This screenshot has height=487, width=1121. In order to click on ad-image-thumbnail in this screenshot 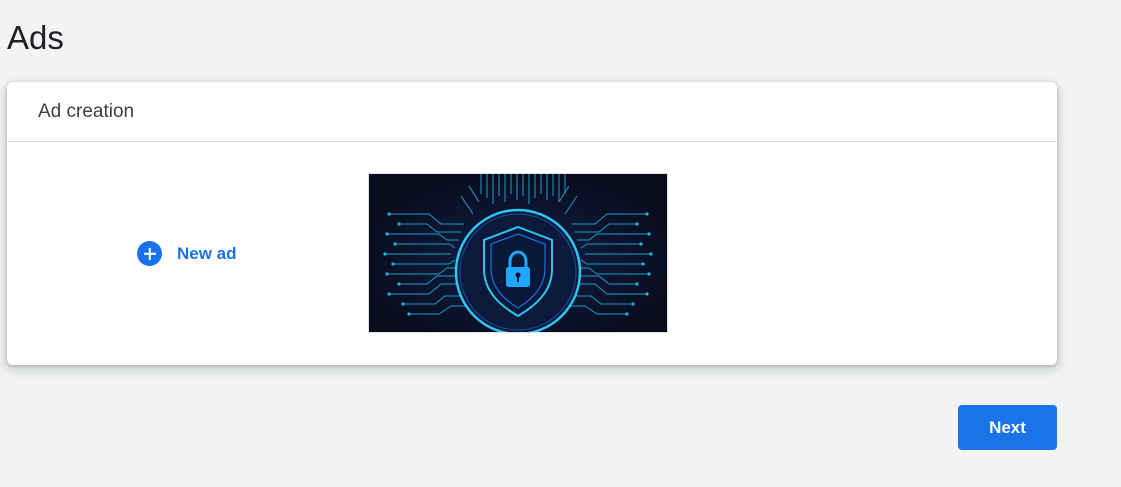, I will do `click(518, 253)`.